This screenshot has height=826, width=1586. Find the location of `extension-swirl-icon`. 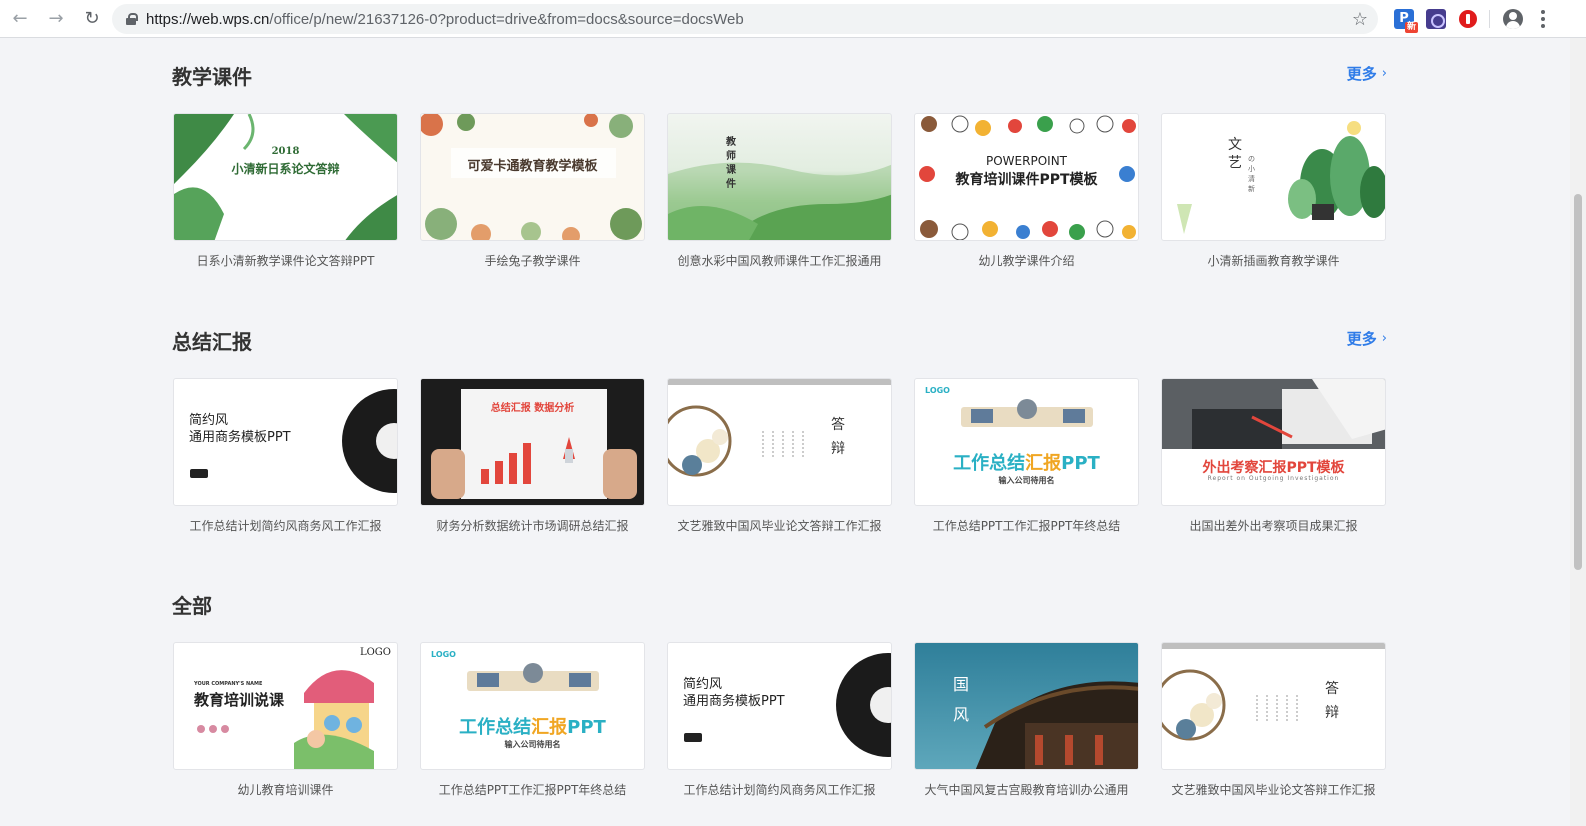

extension-swirl-icon is located at coordinates (1436, 19).